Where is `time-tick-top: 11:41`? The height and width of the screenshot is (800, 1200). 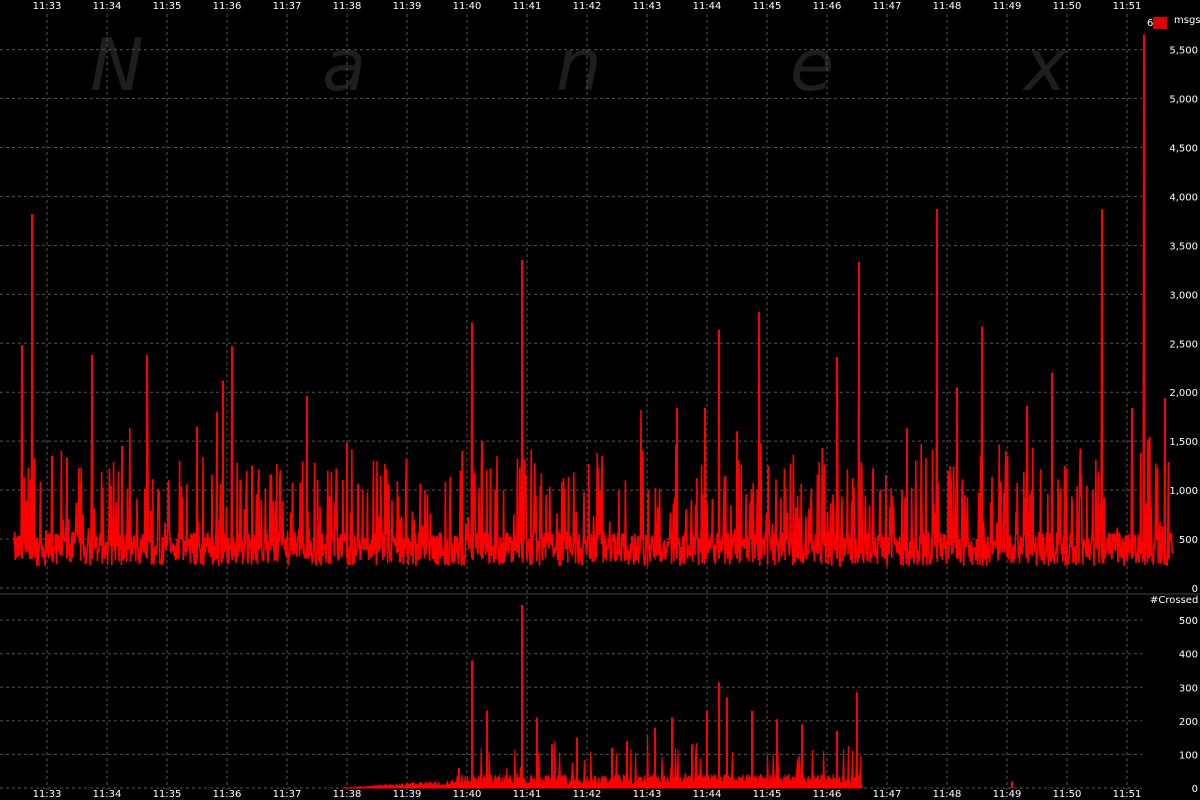 time-tick-top: 11:41 is located at coordinates (527, 6).